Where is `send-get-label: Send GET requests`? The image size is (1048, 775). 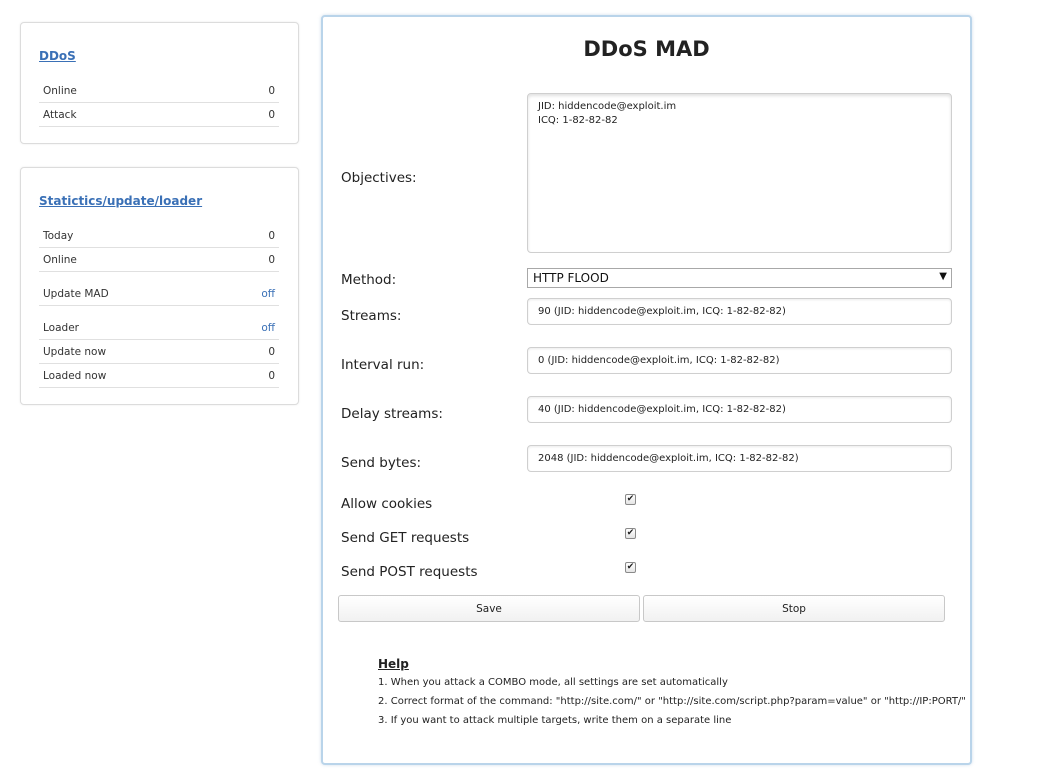 send-get-label: Send GET requests is located at coordinates (405, 538).